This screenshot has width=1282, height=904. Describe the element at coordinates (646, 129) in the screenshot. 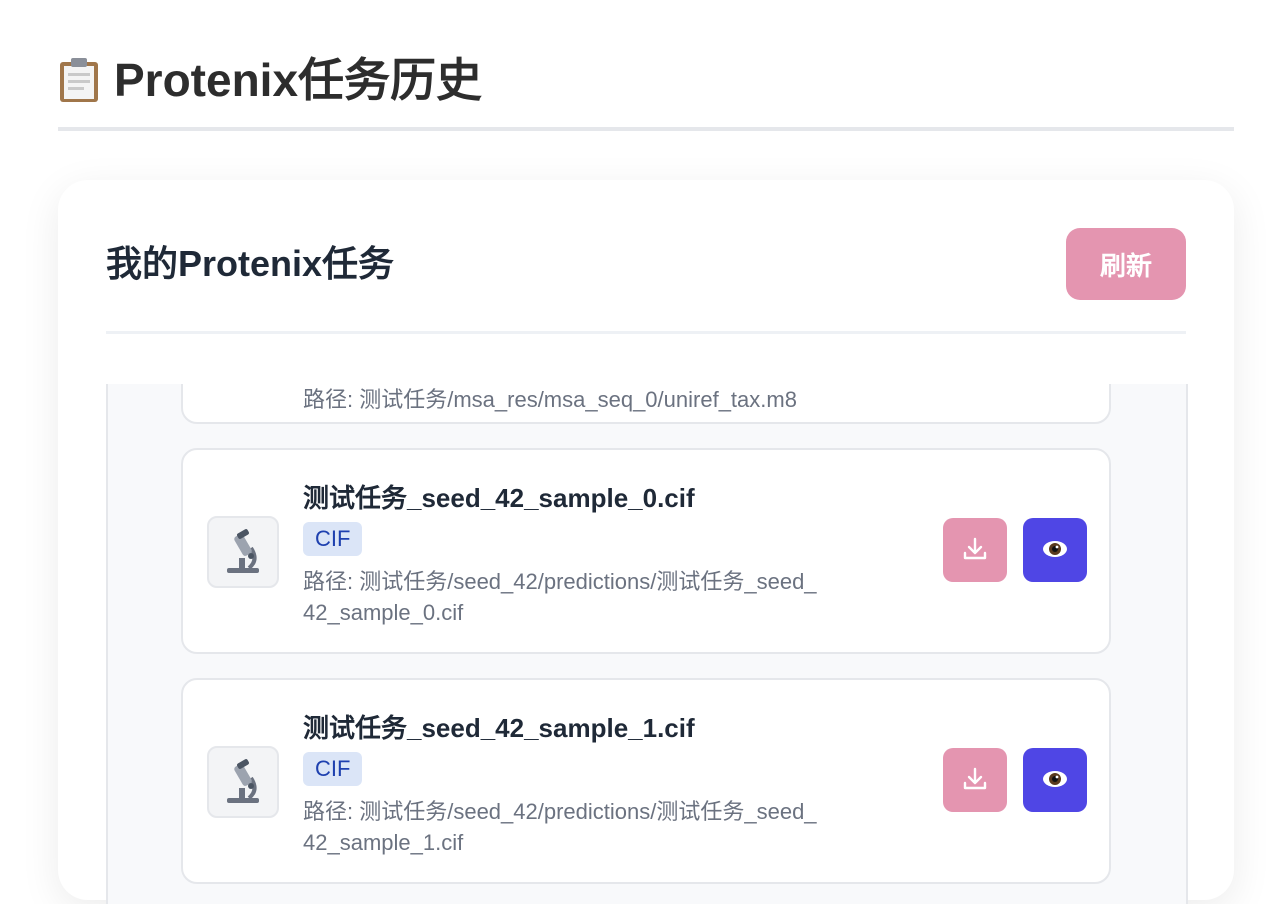

I see `title-divider` at that location.